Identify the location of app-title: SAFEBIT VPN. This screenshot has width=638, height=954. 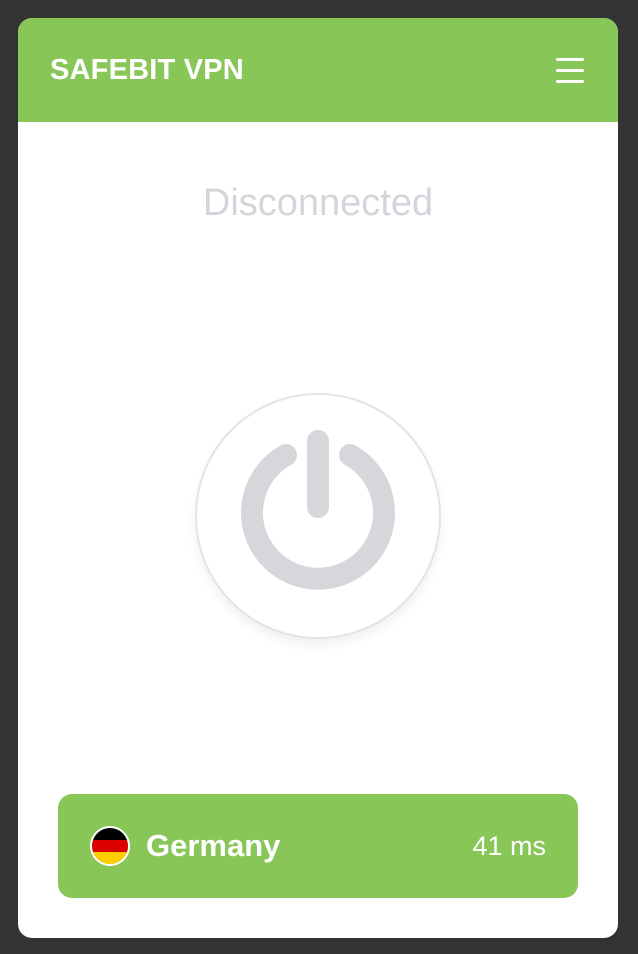
(147, 70).